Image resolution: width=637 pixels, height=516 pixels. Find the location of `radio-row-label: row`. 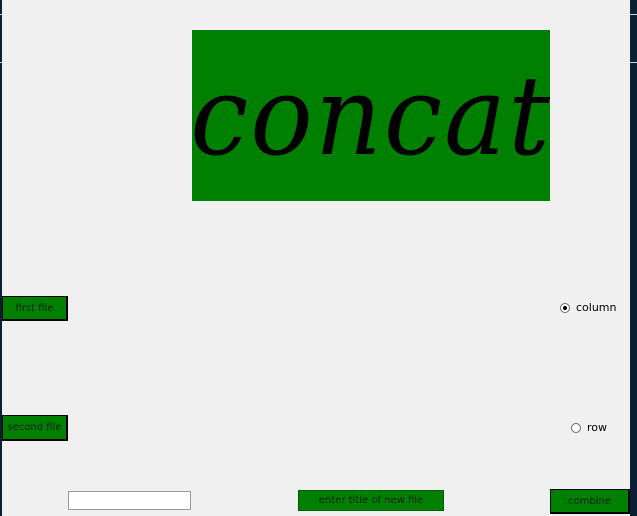

radio-row-label: row is located at coordinates (597, 427).